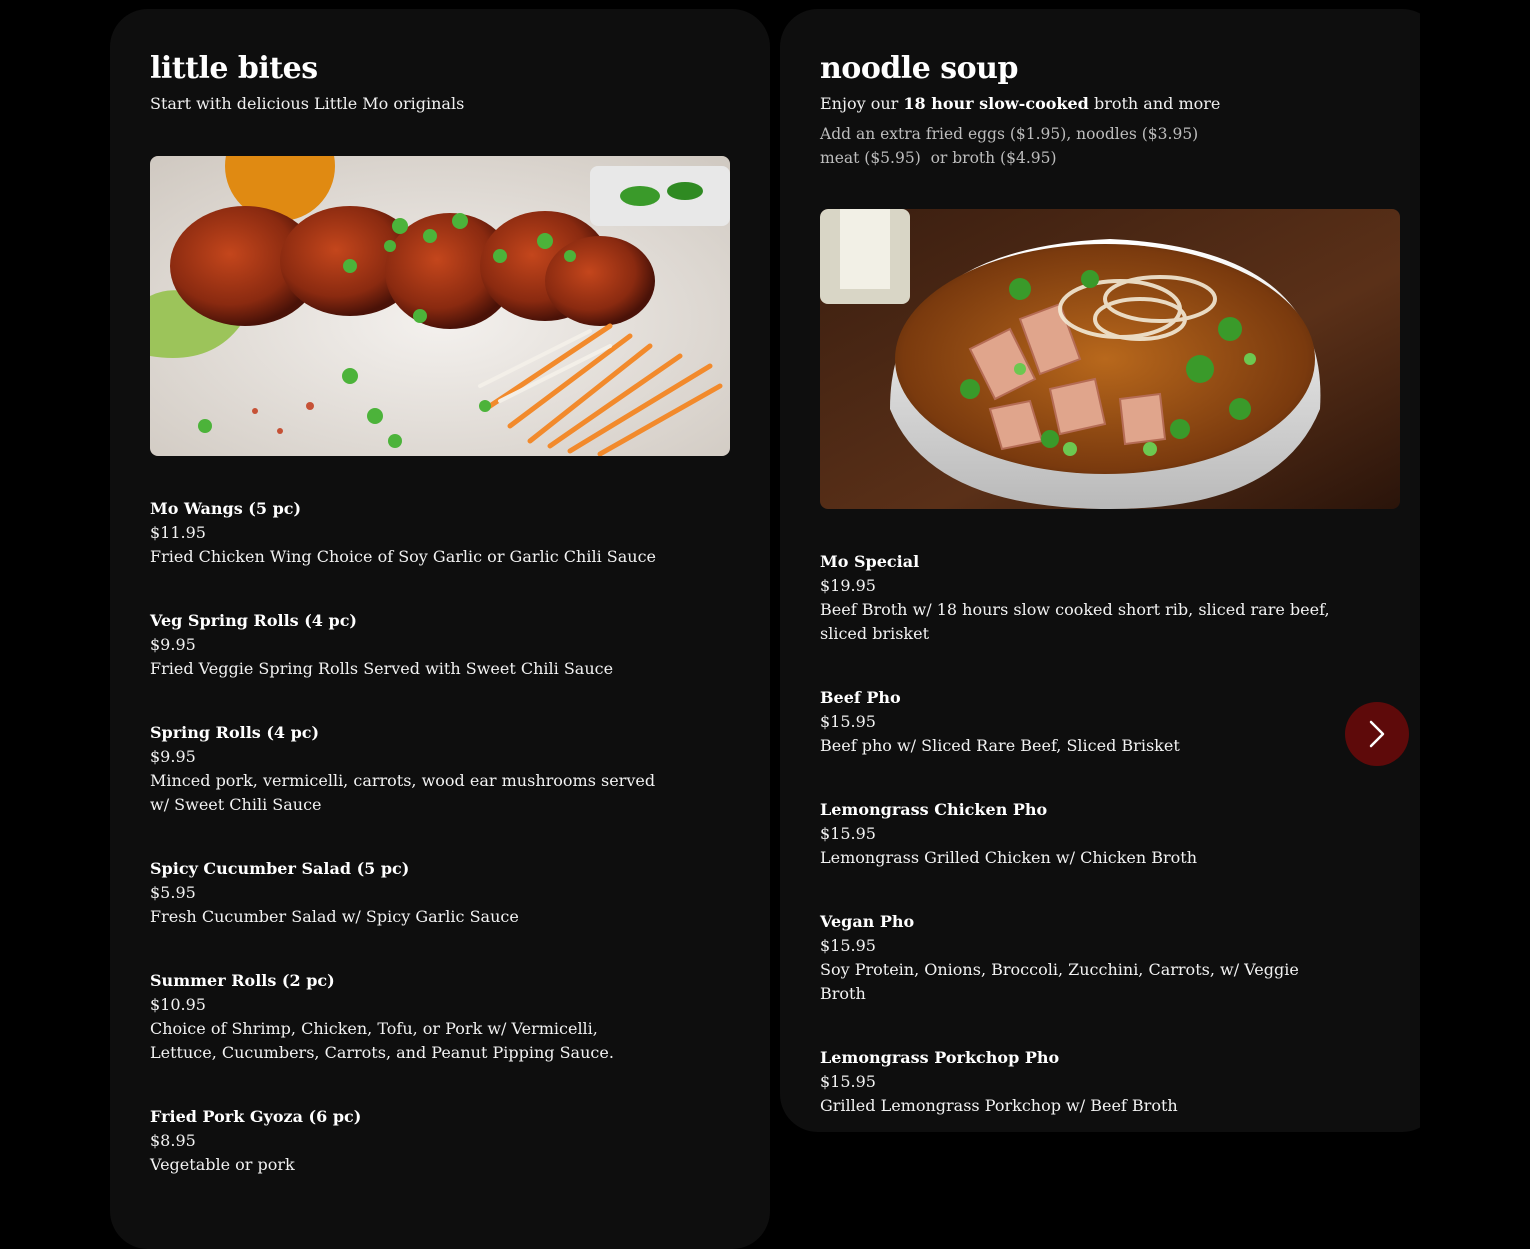  What do you see at coordinates (178, 532) in the screenshot?
I see `item-price: $11.95` at bounding box center [178, 532].